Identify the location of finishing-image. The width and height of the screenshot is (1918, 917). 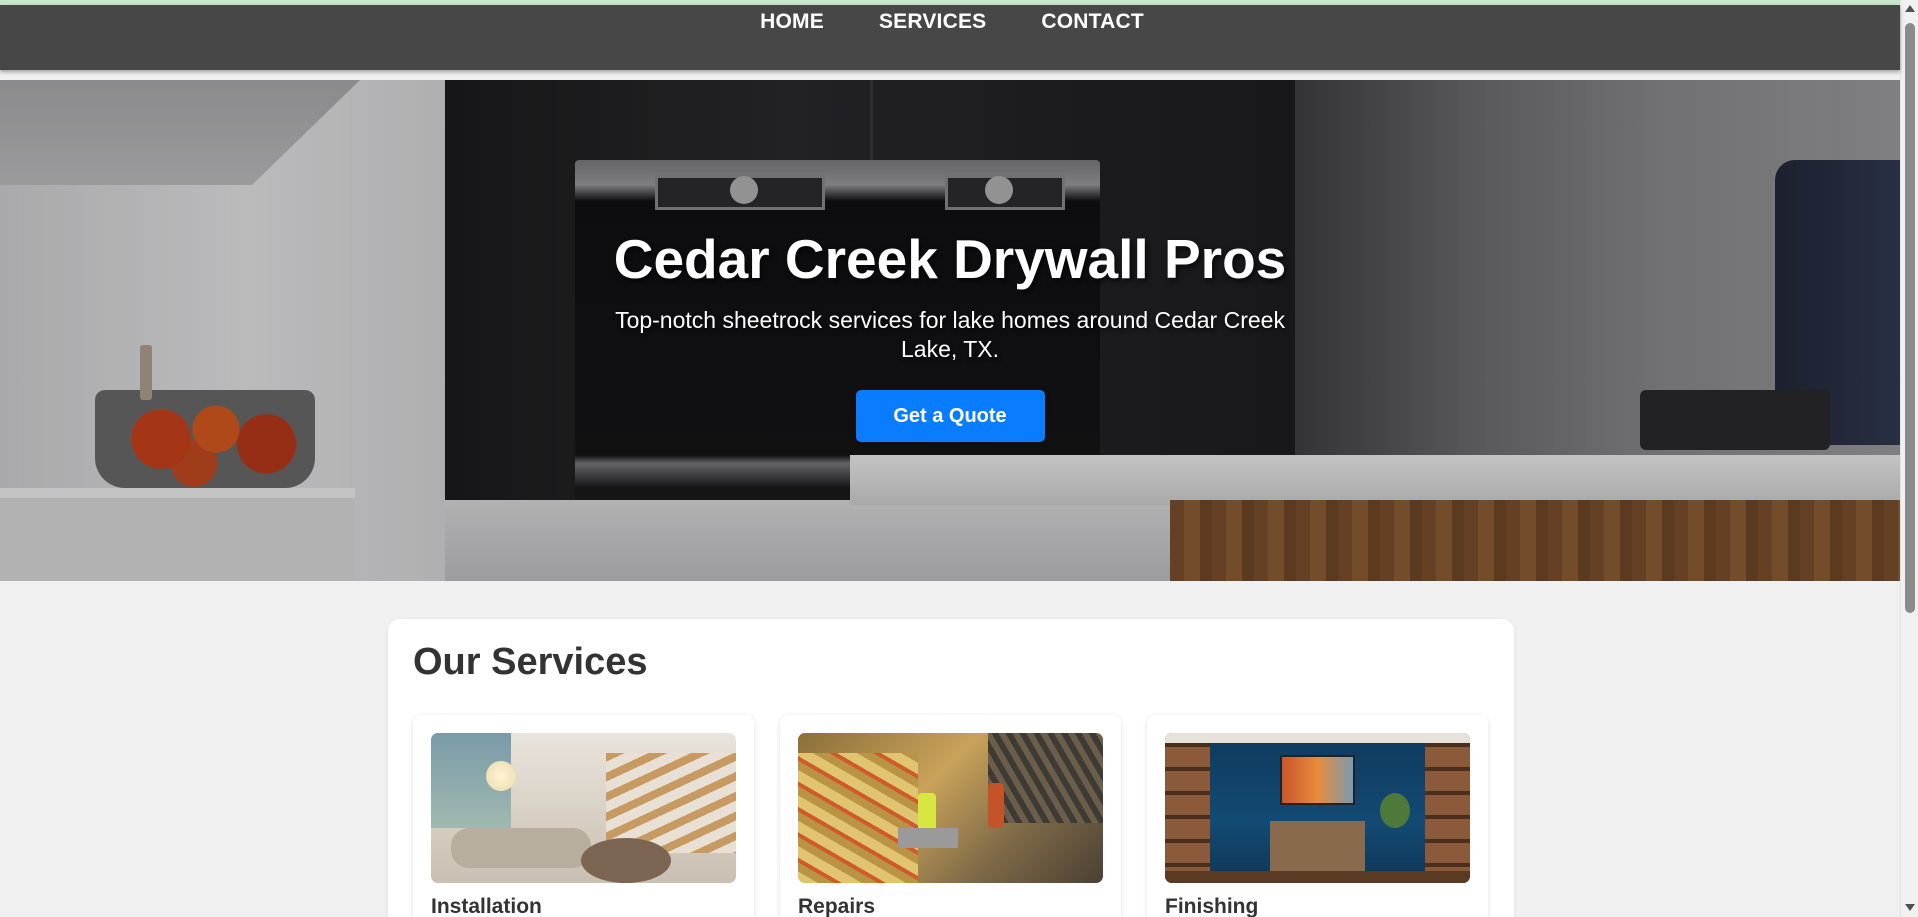
(1317, 808).